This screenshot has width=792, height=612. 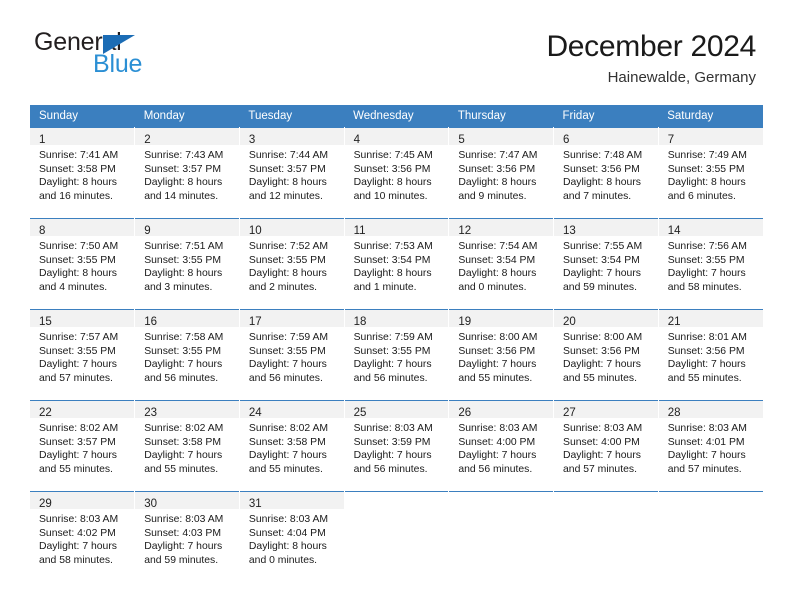 I want to click on day-number: 31, so click(x=255, y=504).